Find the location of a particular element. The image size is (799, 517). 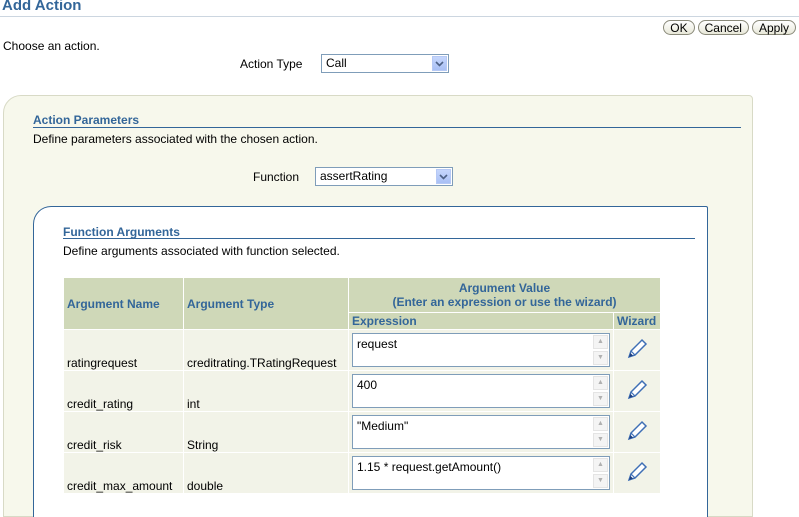

argument-type: int is located at coordinates (266, 391).